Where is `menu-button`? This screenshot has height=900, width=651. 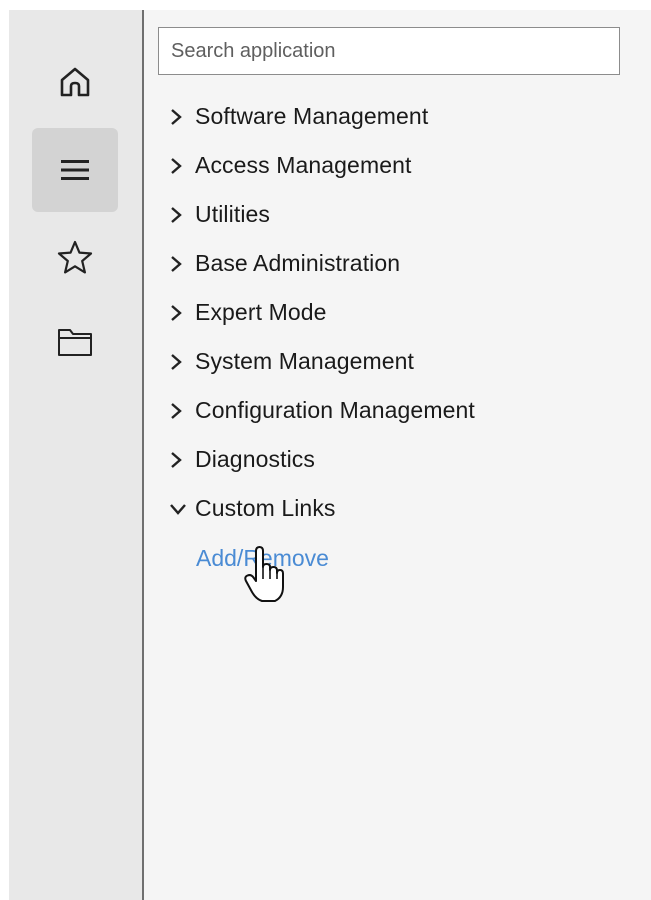 menu-button is located at coordinates (75, 170).